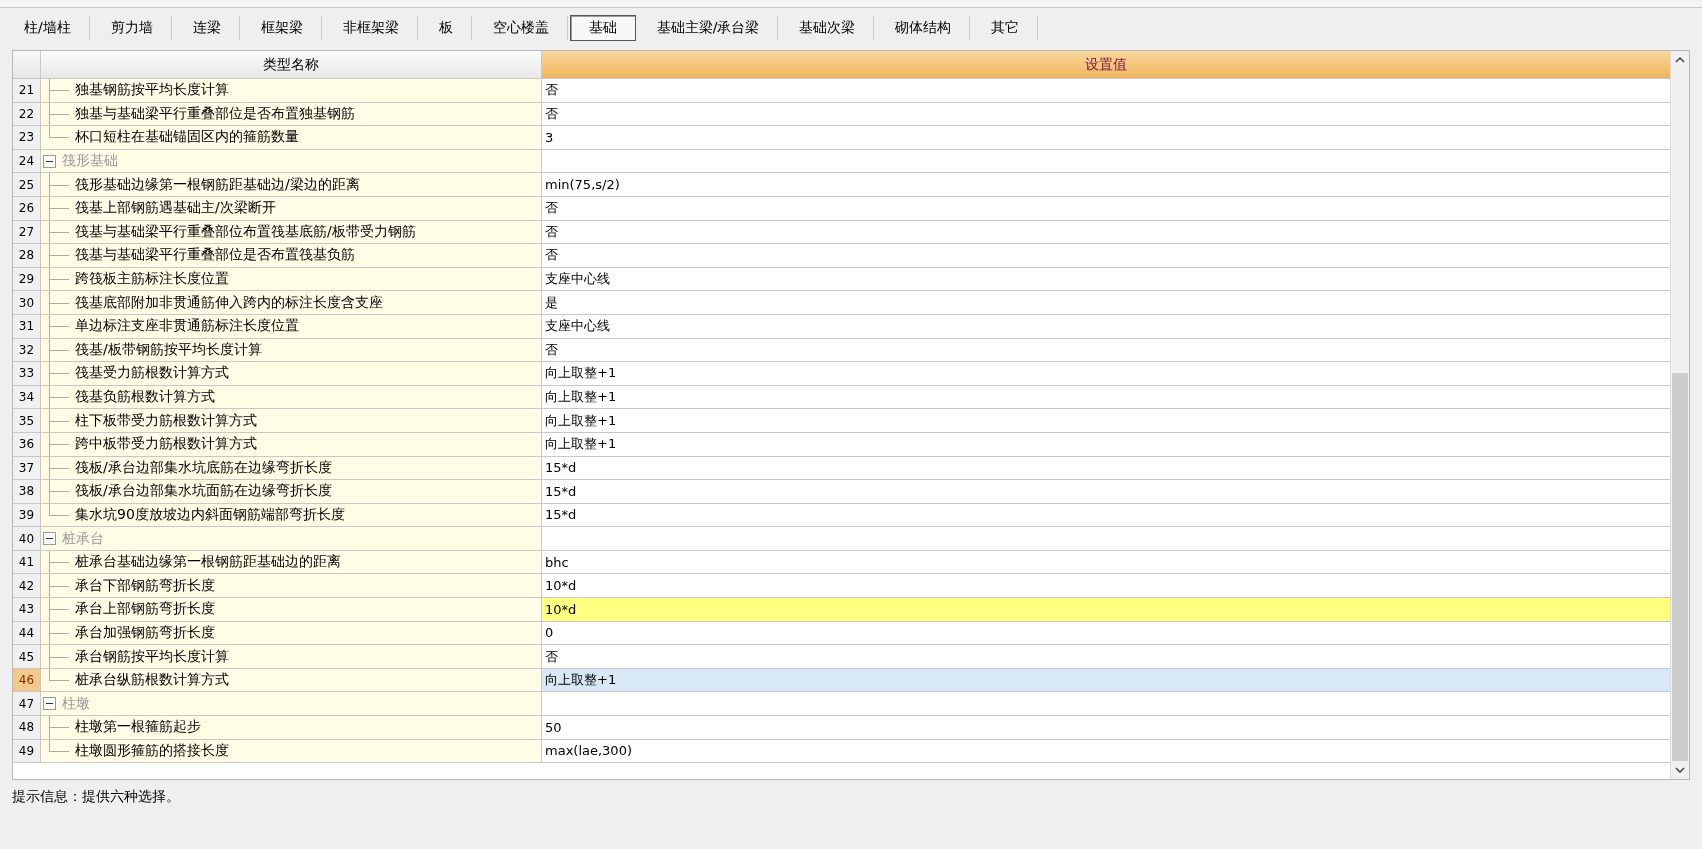 Image resolution: width=1702 pixels, height=849 pixels. What do you see at coordinates (827, 28) in the screenshot?
I see `category-tab: 基础次梁` at bounding box center [827, 28].